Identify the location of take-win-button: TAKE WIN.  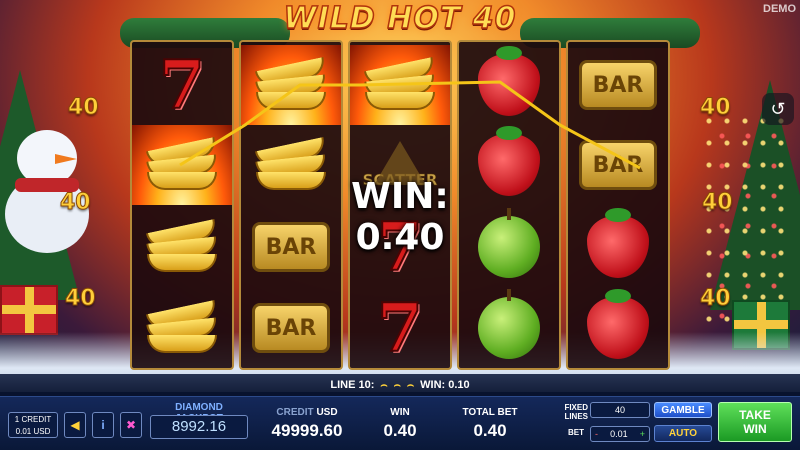
(755, 422).